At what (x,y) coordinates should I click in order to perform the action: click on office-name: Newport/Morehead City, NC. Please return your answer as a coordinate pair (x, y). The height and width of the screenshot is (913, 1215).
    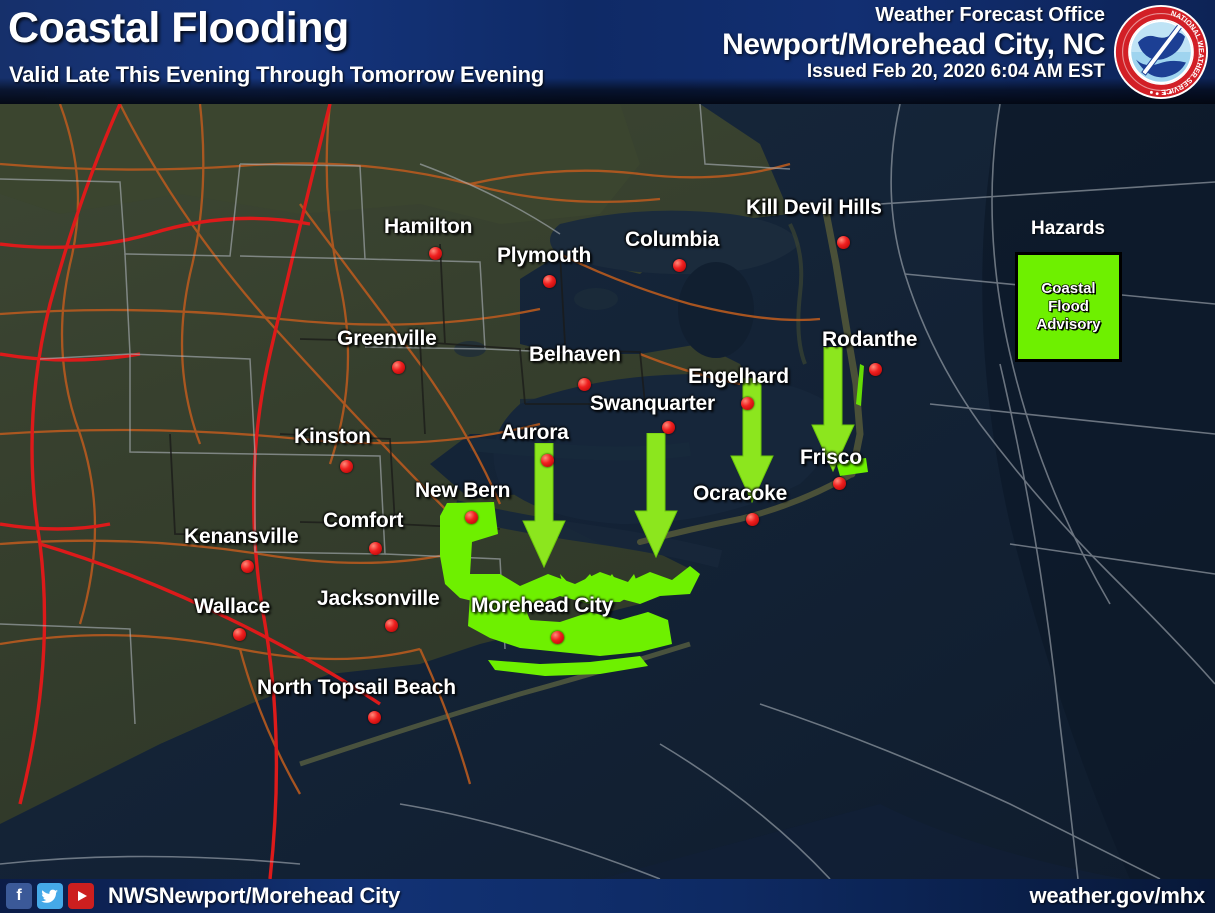
    Looking at the image, I should click on (913, 44).